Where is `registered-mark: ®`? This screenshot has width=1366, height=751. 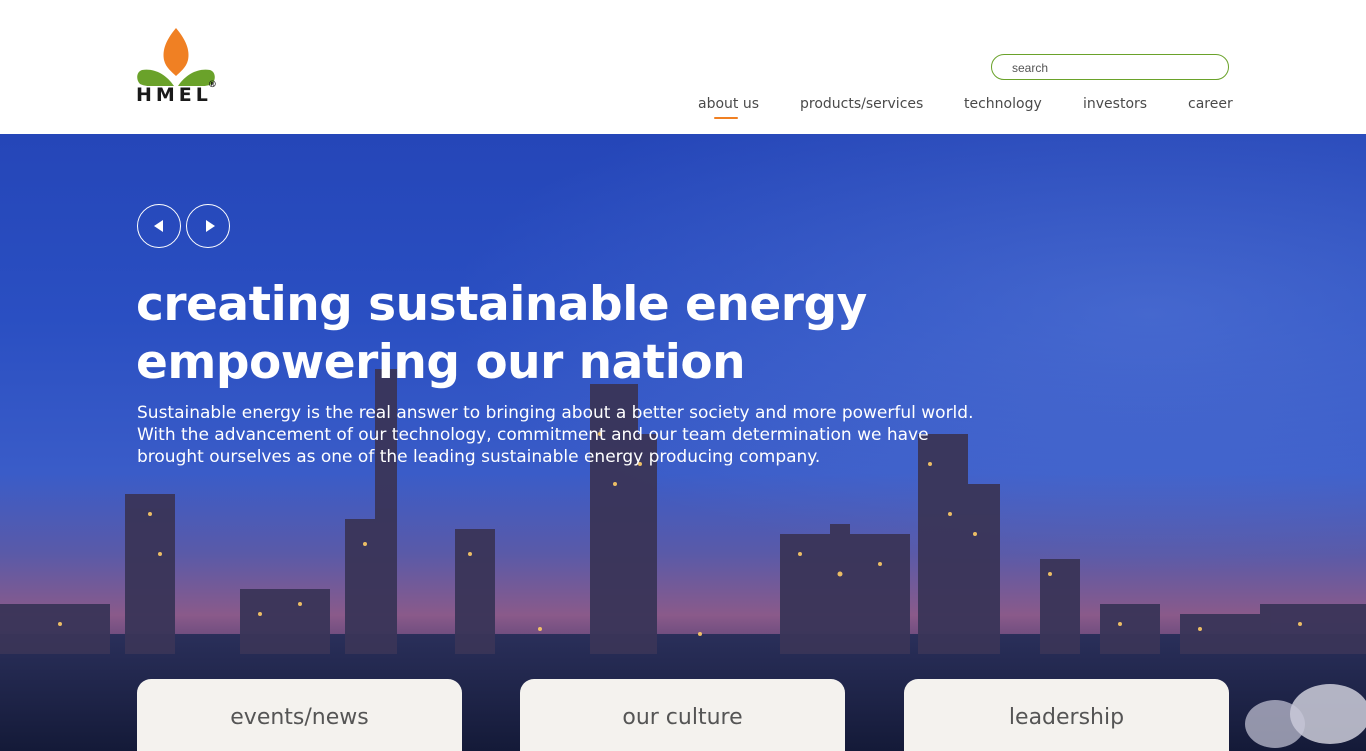
registered-mark: ® is located at coordinates (212, 85).